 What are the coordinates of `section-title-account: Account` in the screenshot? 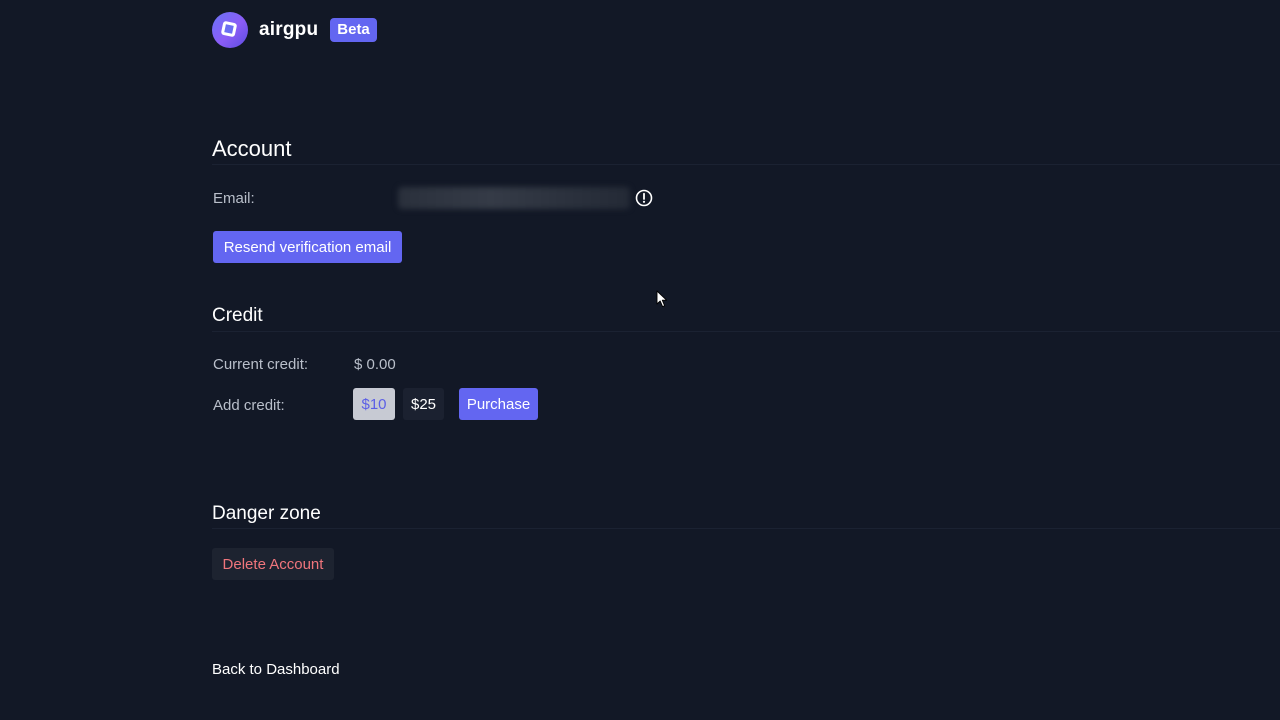 It's located at (252, 148).